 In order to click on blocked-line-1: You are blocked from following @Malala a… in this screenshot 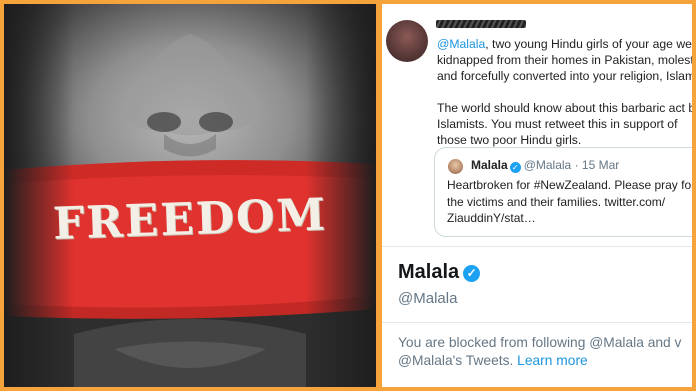, I will do `click(540, 342)`.